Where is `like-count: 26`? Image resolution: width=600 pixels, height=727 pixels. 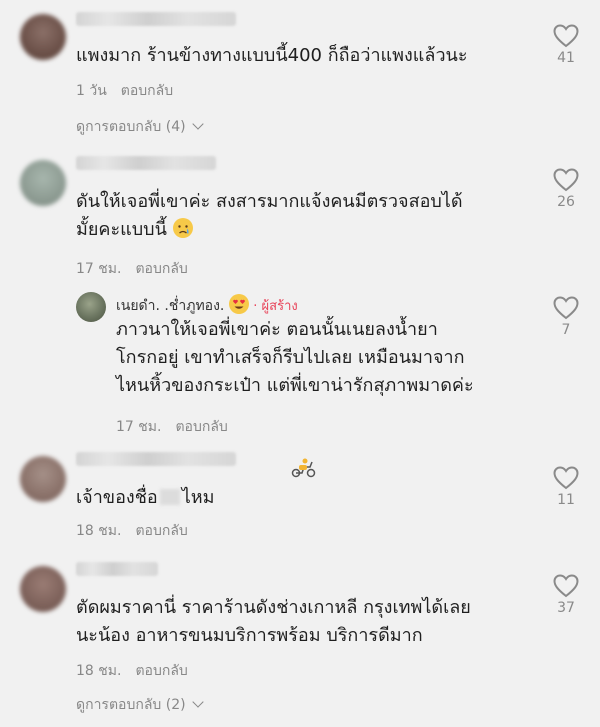
like-count: 26 is located at coordinates (566, 202).